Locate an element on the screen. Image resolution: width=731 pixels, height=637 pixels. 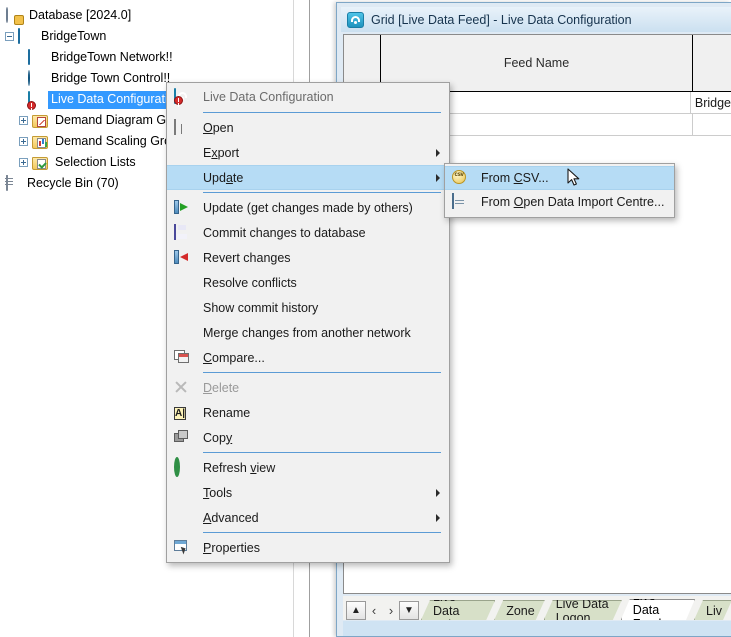
tree-node-database: Database [2024.0] is located at coordinates (147, 15).